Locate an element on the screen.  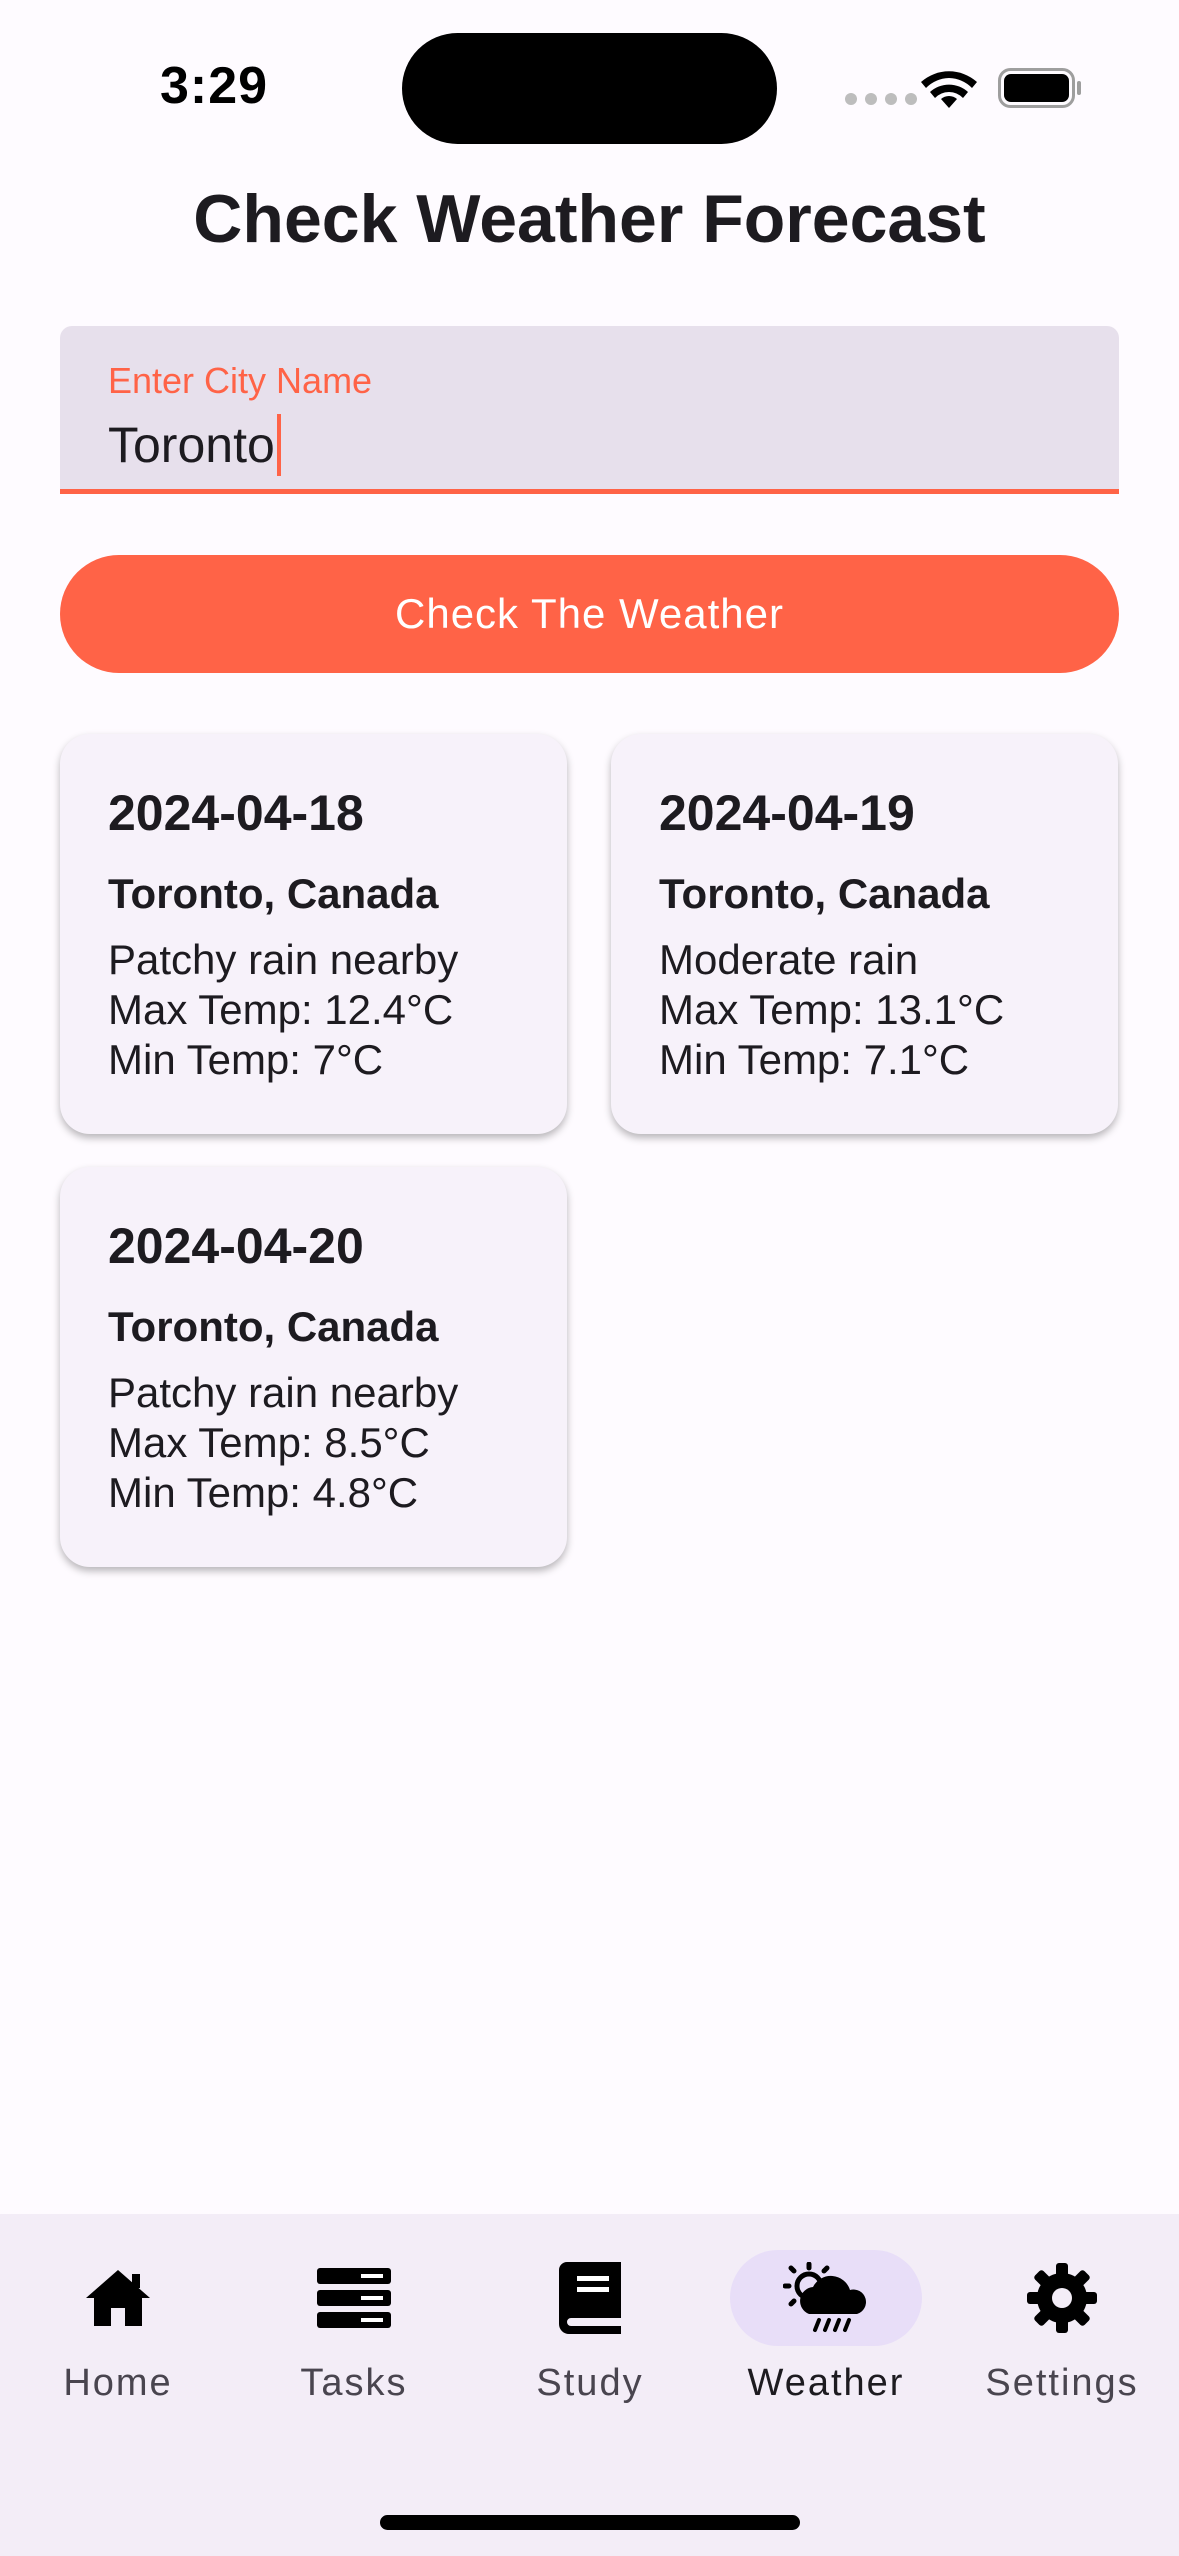
book-icon is located at coordinates (590, 2298).